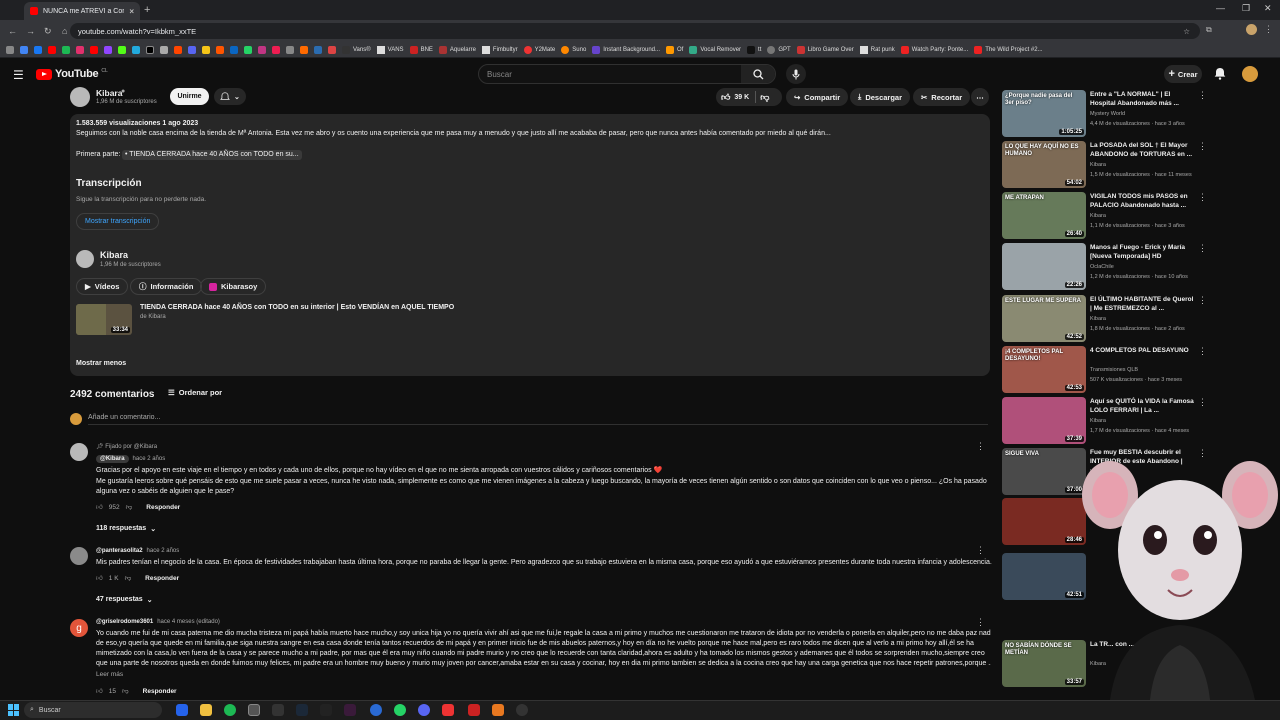  I want to click on bookmark-libro-game-over: Libro Game Over, so click(825, 49).